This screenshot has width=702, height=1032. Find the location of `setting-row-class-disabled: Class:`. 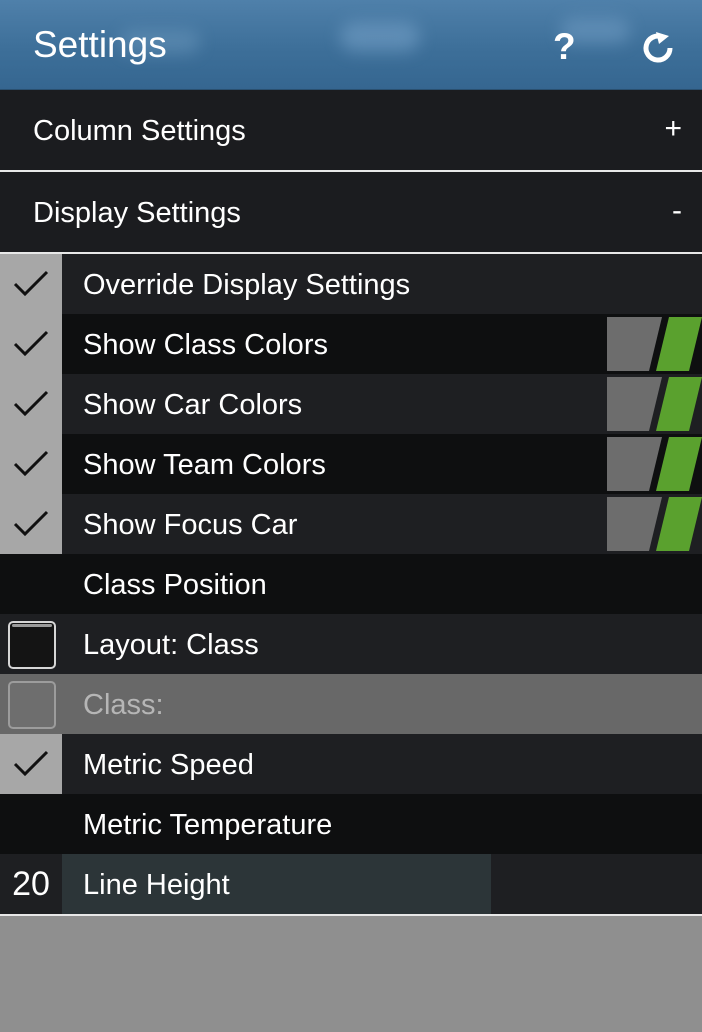

setting-row-class-disabled: Class: is located at coordinates (351, 704).